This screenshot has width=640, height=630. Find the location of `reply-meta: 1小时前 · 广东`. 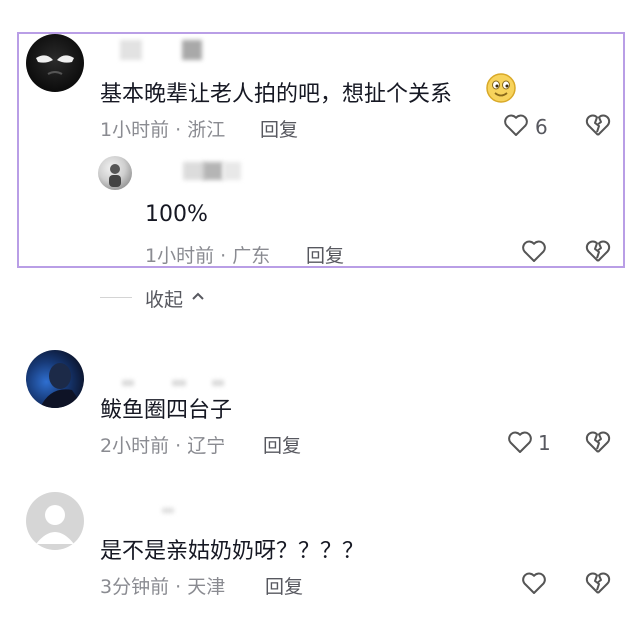

reply-meta: 1小时前 · 广东 is located at coordinates (208, 256).